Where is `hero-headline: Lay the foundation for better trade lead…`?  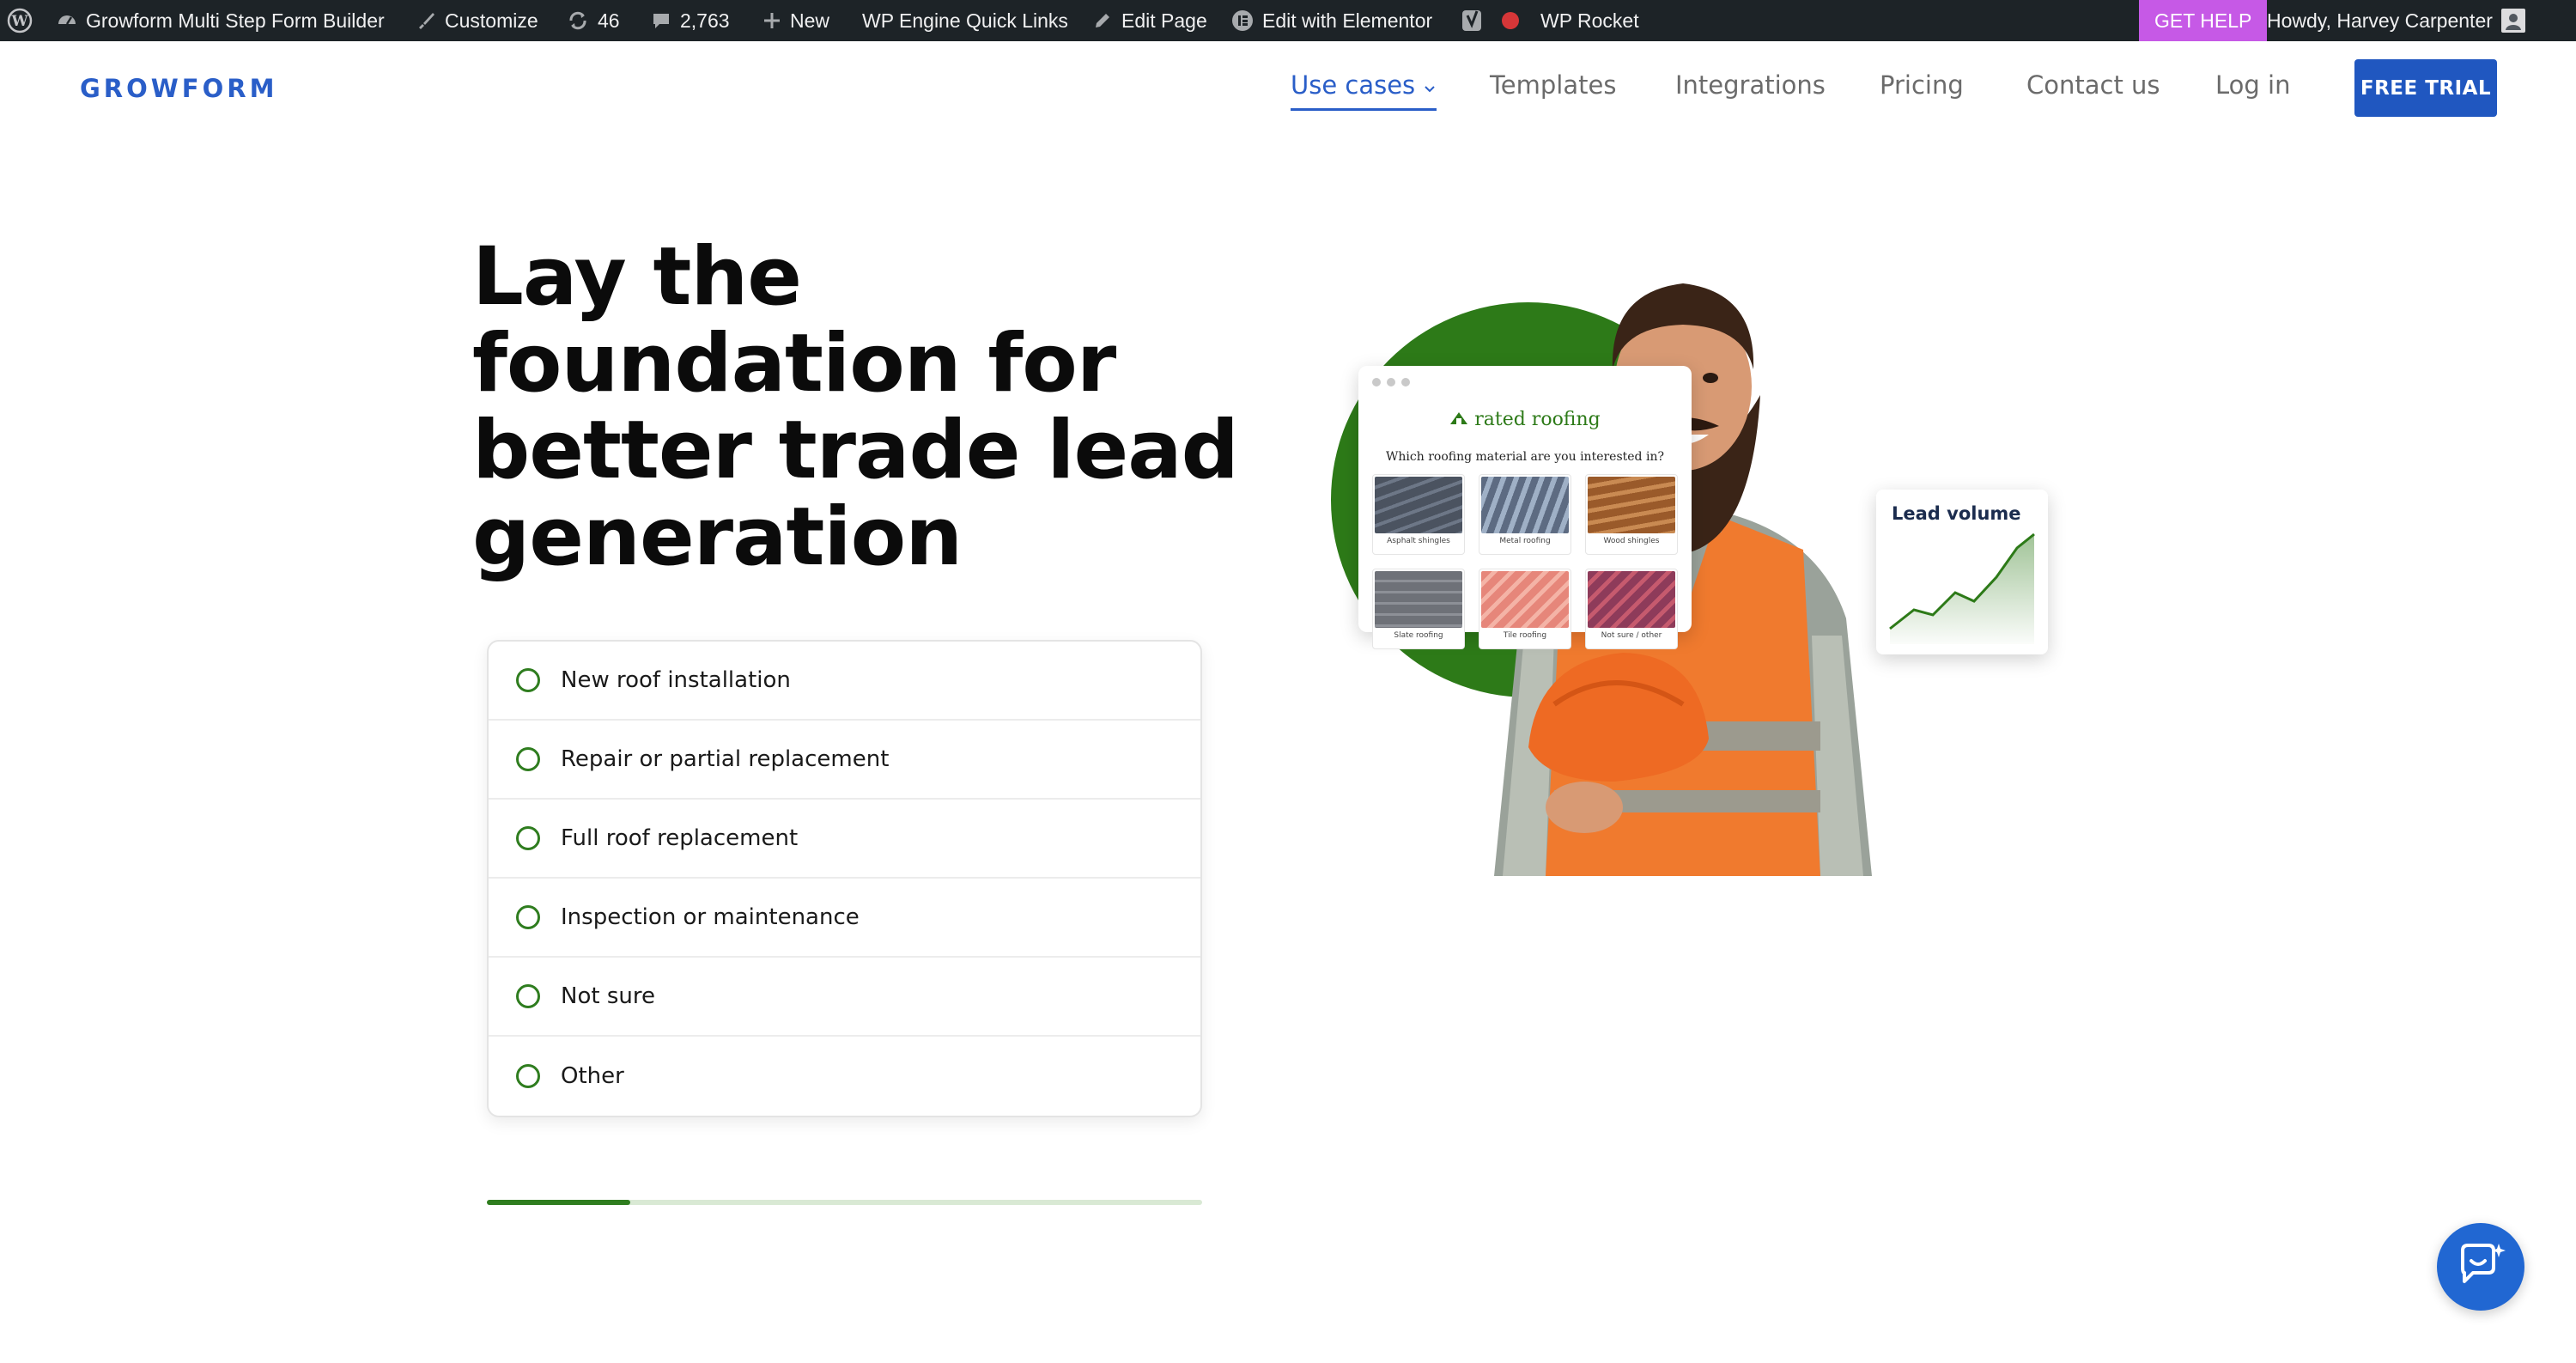 hero-headline: Lay the foundation for better trade lead… is located at coordinates (858, 407).